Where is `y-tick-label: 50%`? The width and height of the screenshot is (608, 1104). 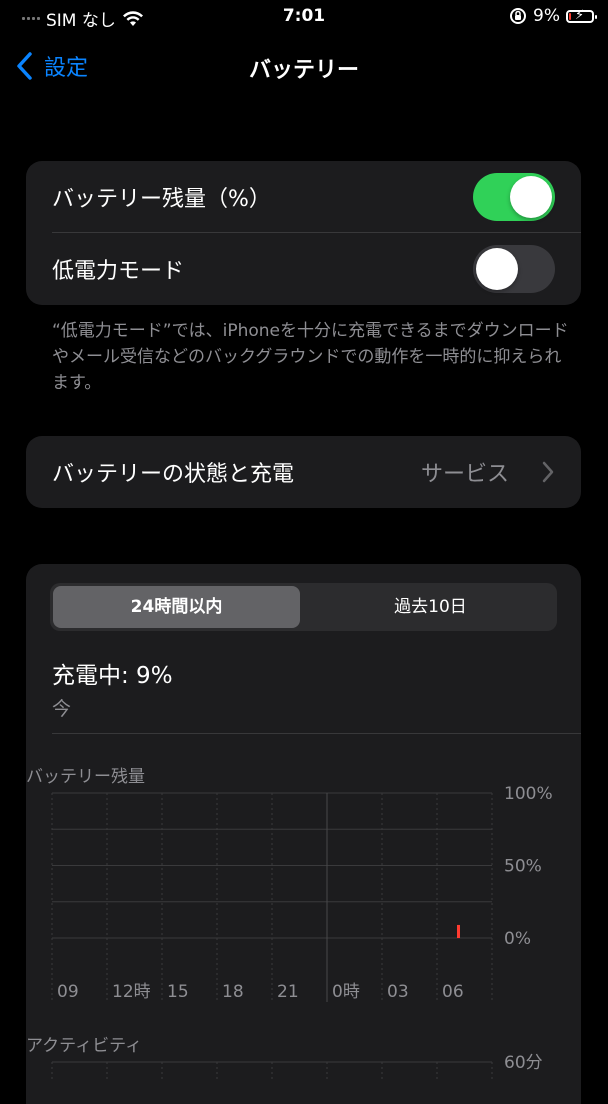
y-tick-label: 50% is located at coordinates (523, 867).